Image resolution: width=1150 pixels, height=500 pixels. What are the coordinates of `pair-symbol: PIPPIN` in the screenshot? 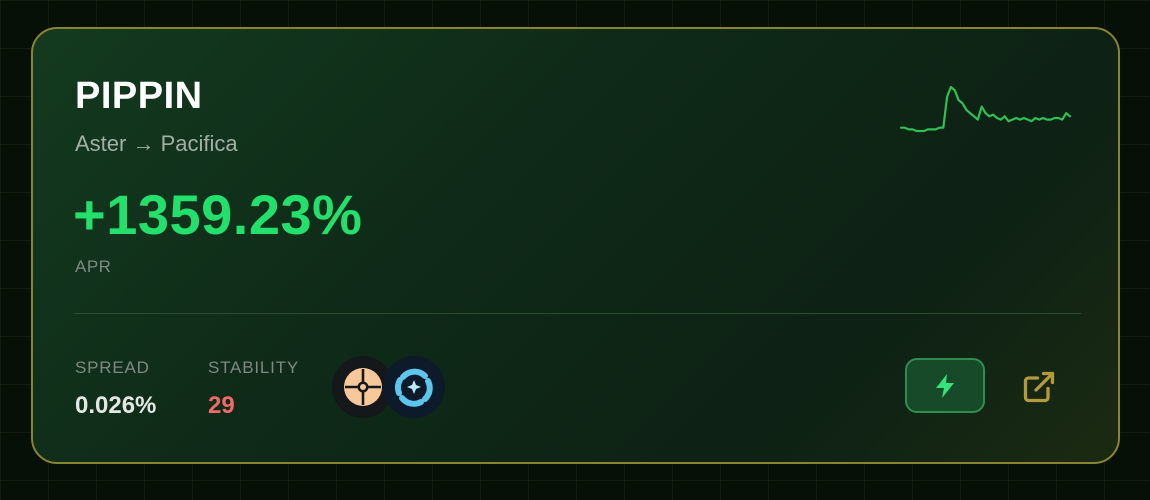 It's located at (139, 96).